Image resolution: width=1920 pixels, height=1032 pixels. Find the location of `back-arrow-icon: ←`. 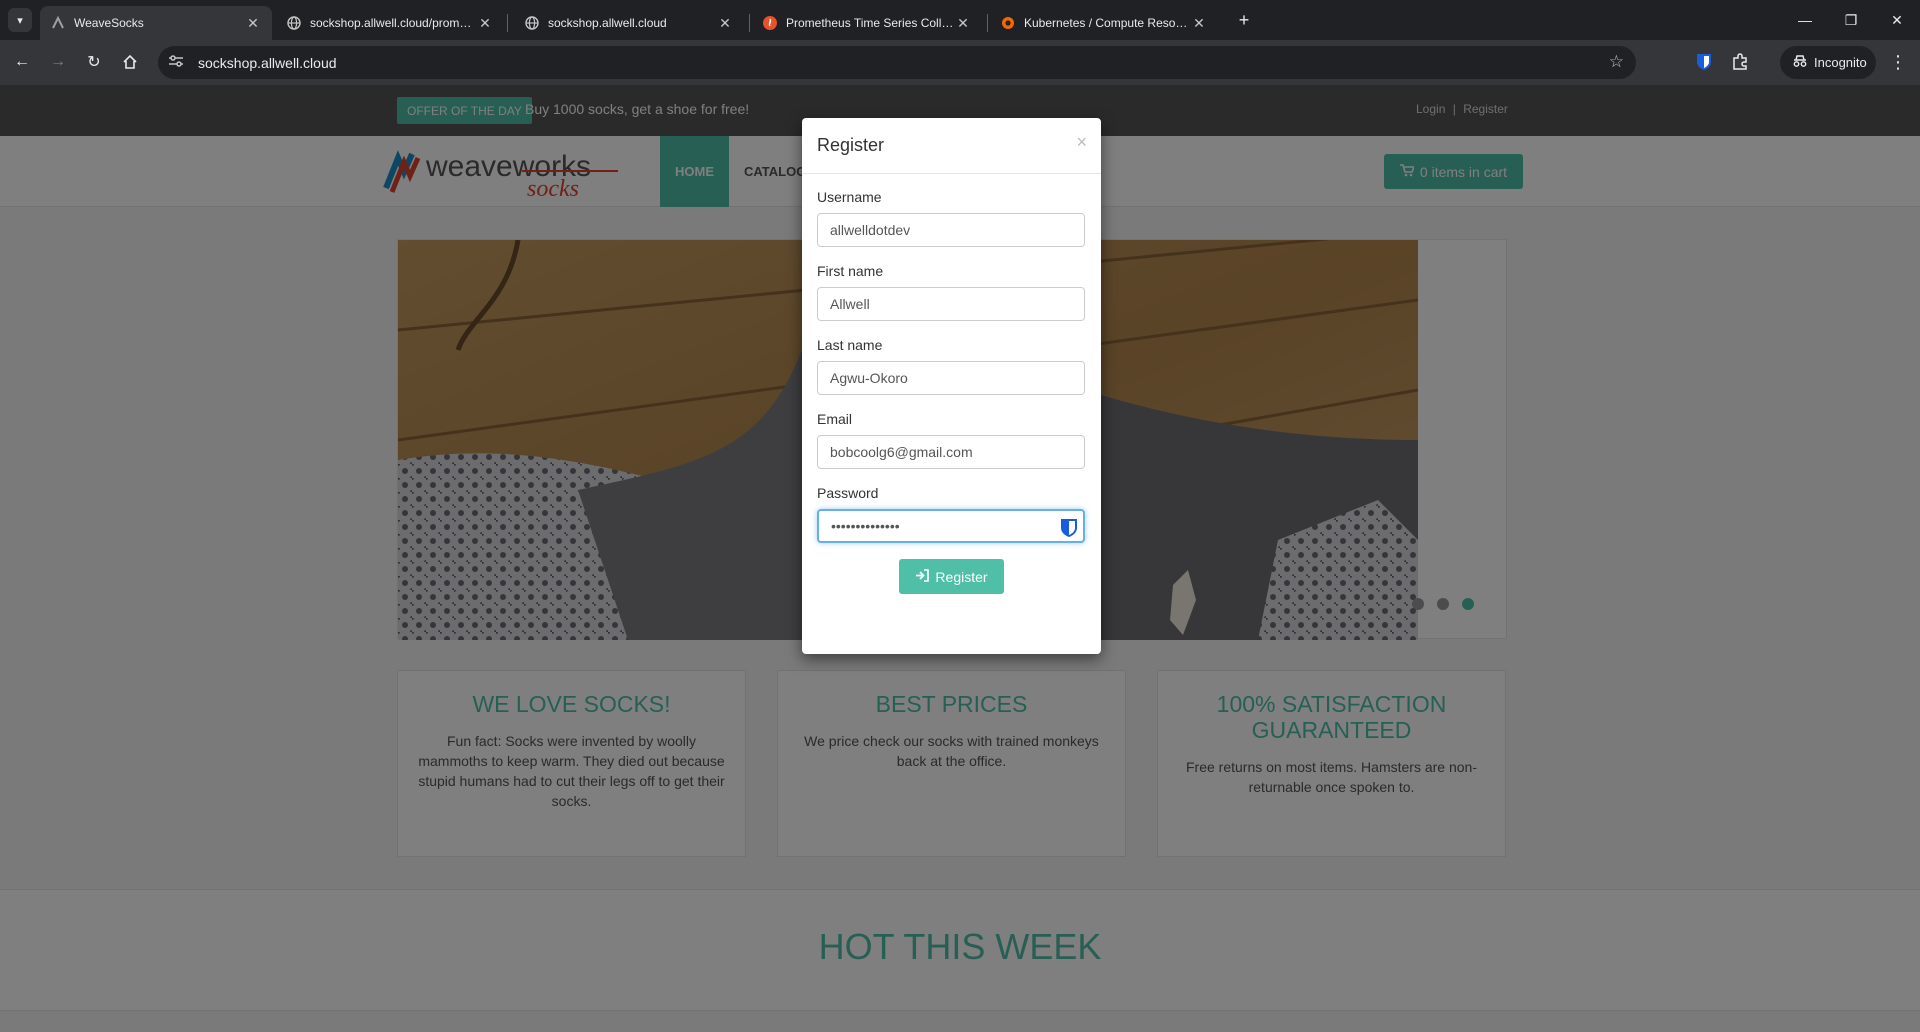

back-arrow-icon: ← is located at coordinates (22, 62).